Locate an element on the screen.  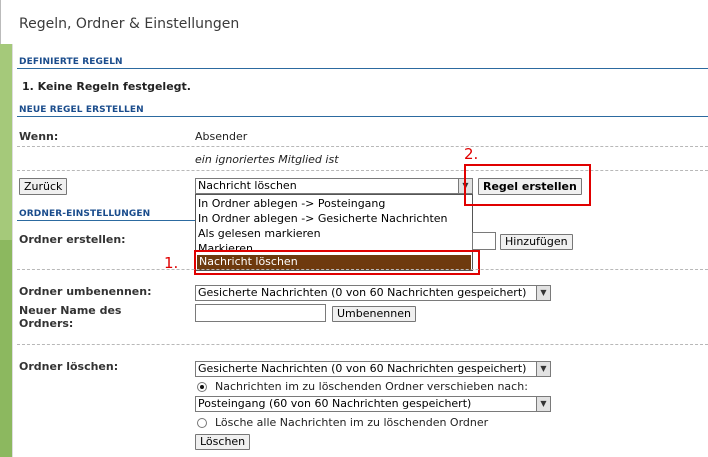
delete-folder-label: Ordner löschen: is located at coordinates (69, 366).